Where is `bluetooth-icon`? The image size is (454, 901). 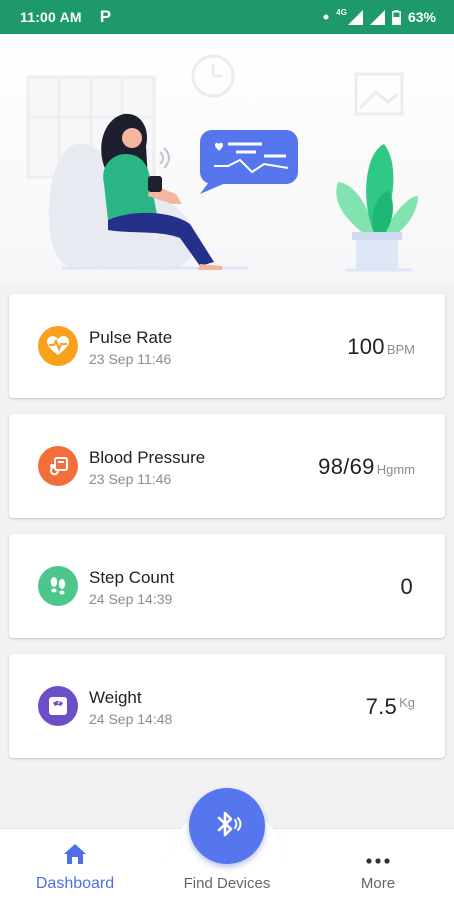 bluetooth-icon is located at coordinates (227, 826).